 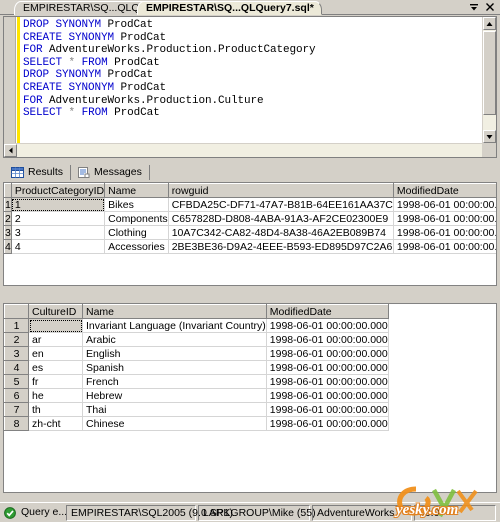 I want to click on editor-vertical-scroll-thumb, so click(x=489, y=73).